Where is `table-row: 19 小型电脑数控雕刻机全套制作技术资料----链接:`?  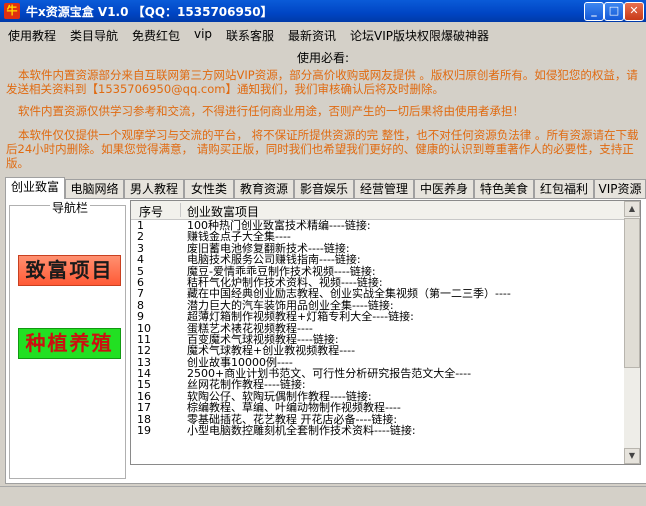
table-row: 19 小型电脑数控雕刻机全套制作技术资料----链接: is located at coordinates (377, 431).